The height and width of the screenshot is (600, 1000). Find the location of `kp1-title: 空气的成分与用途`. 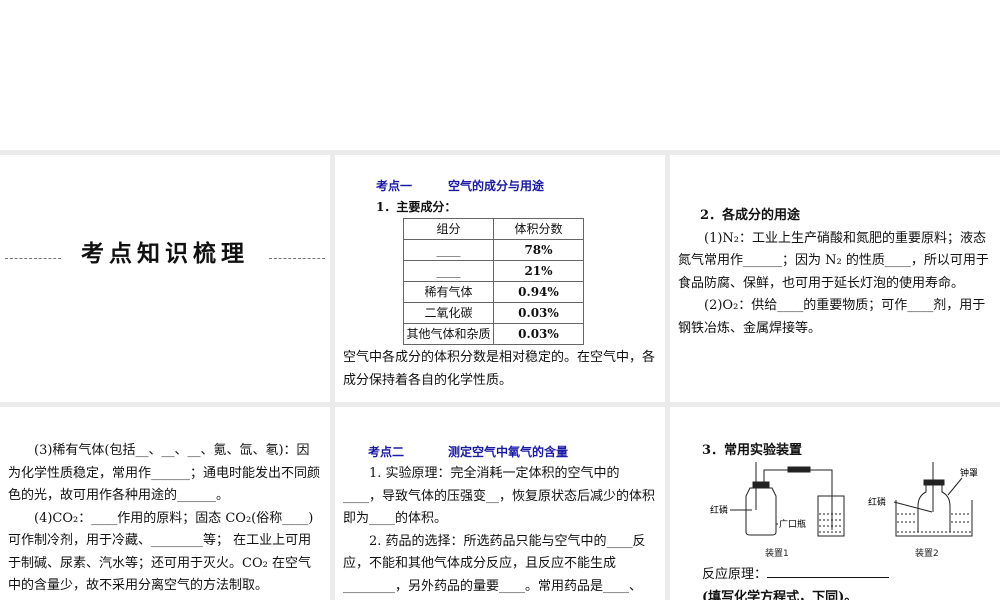

kp1-title: 空气的成分与用途 is located at coordinates (496, 186).